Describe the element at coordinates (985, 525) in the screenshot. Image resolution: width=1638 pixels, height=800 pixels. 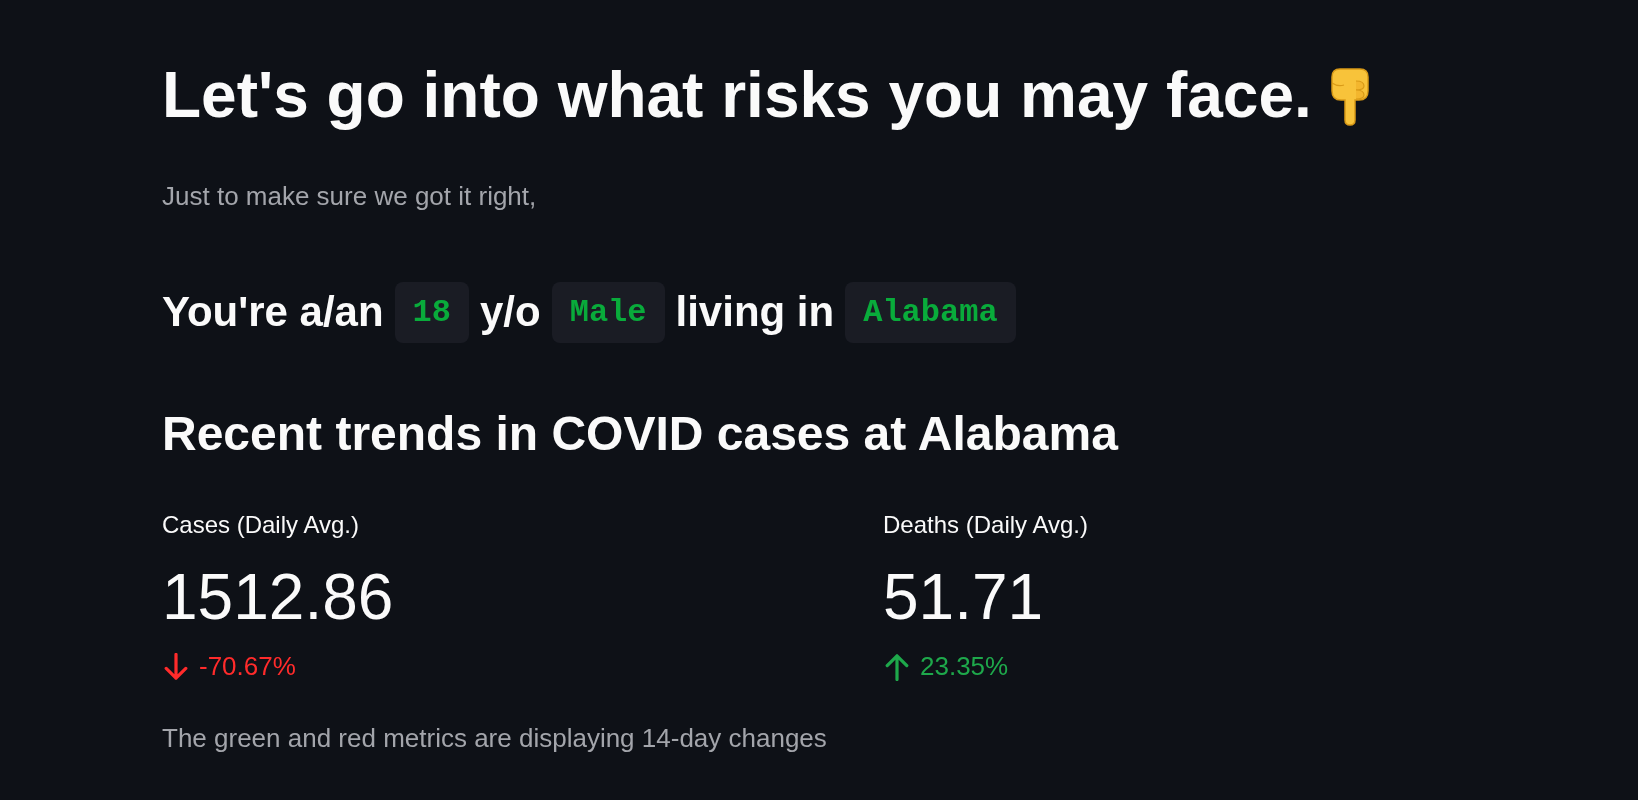
I see `metric-label: Deaths (Daily Avg.)` at that location.